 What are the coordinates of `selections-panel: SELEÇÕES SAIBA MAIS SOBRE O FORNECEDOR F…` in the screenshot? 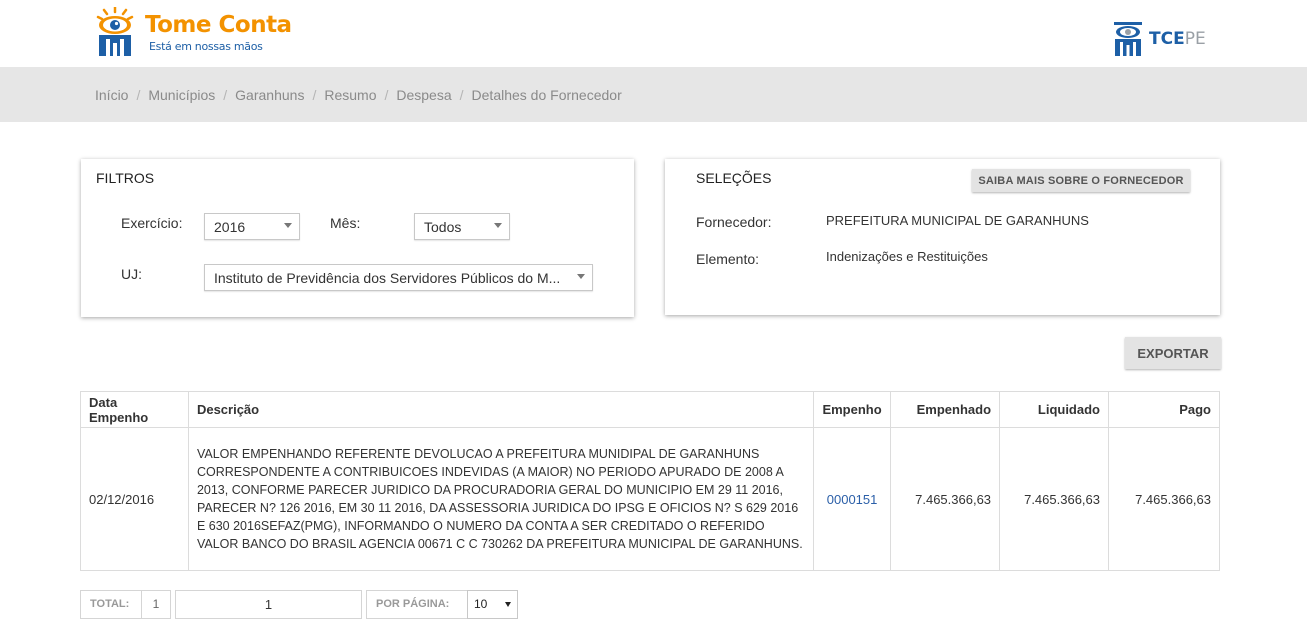 It's located at (942, 237).